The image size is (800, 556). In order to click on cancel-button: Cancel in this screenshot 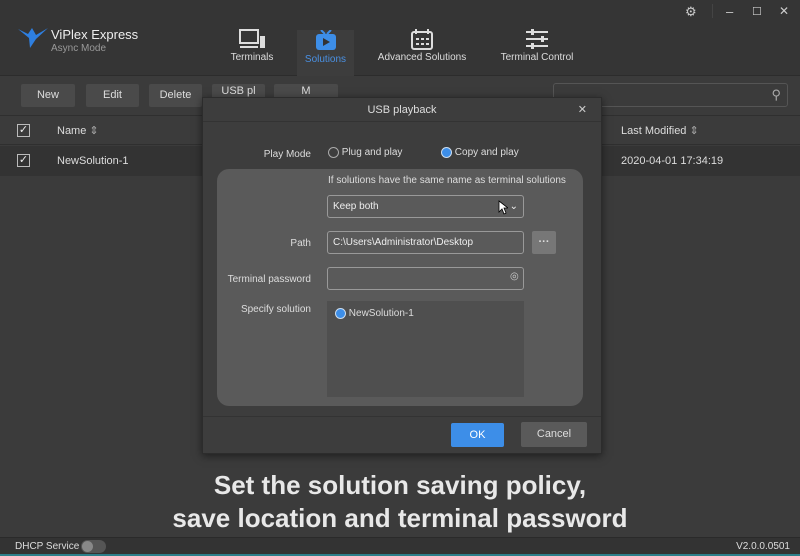, I will do `click(554, 434)`.